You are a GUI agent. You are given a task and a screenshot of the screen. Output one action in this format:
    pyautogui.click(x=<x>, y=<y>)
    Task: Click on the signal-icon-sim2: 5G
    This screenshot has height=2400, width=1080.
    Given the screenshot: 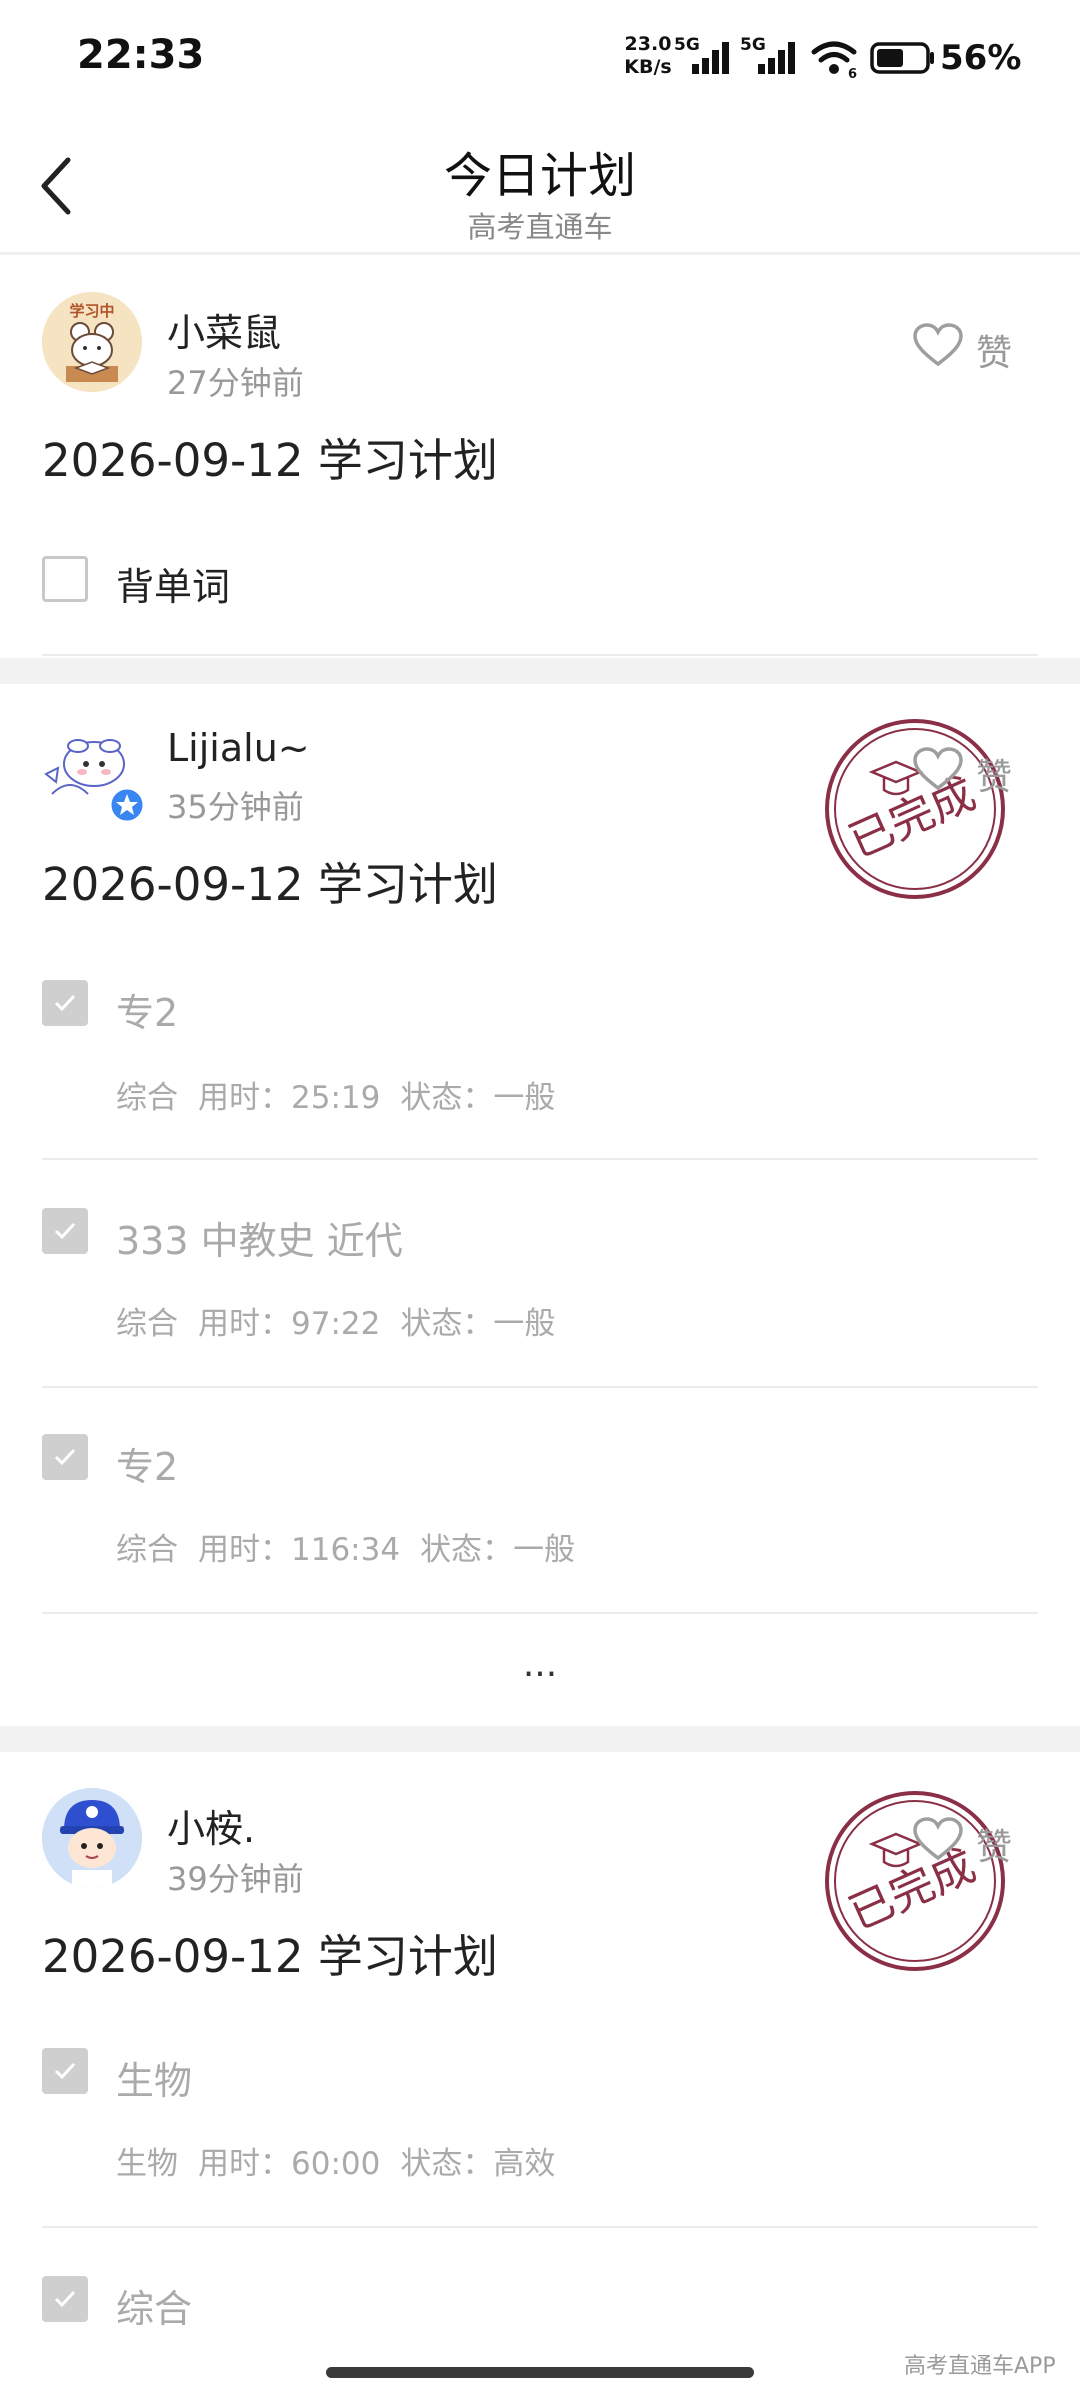 What is the action you would take?
    pyautogui.click(x=767, y=55)
    